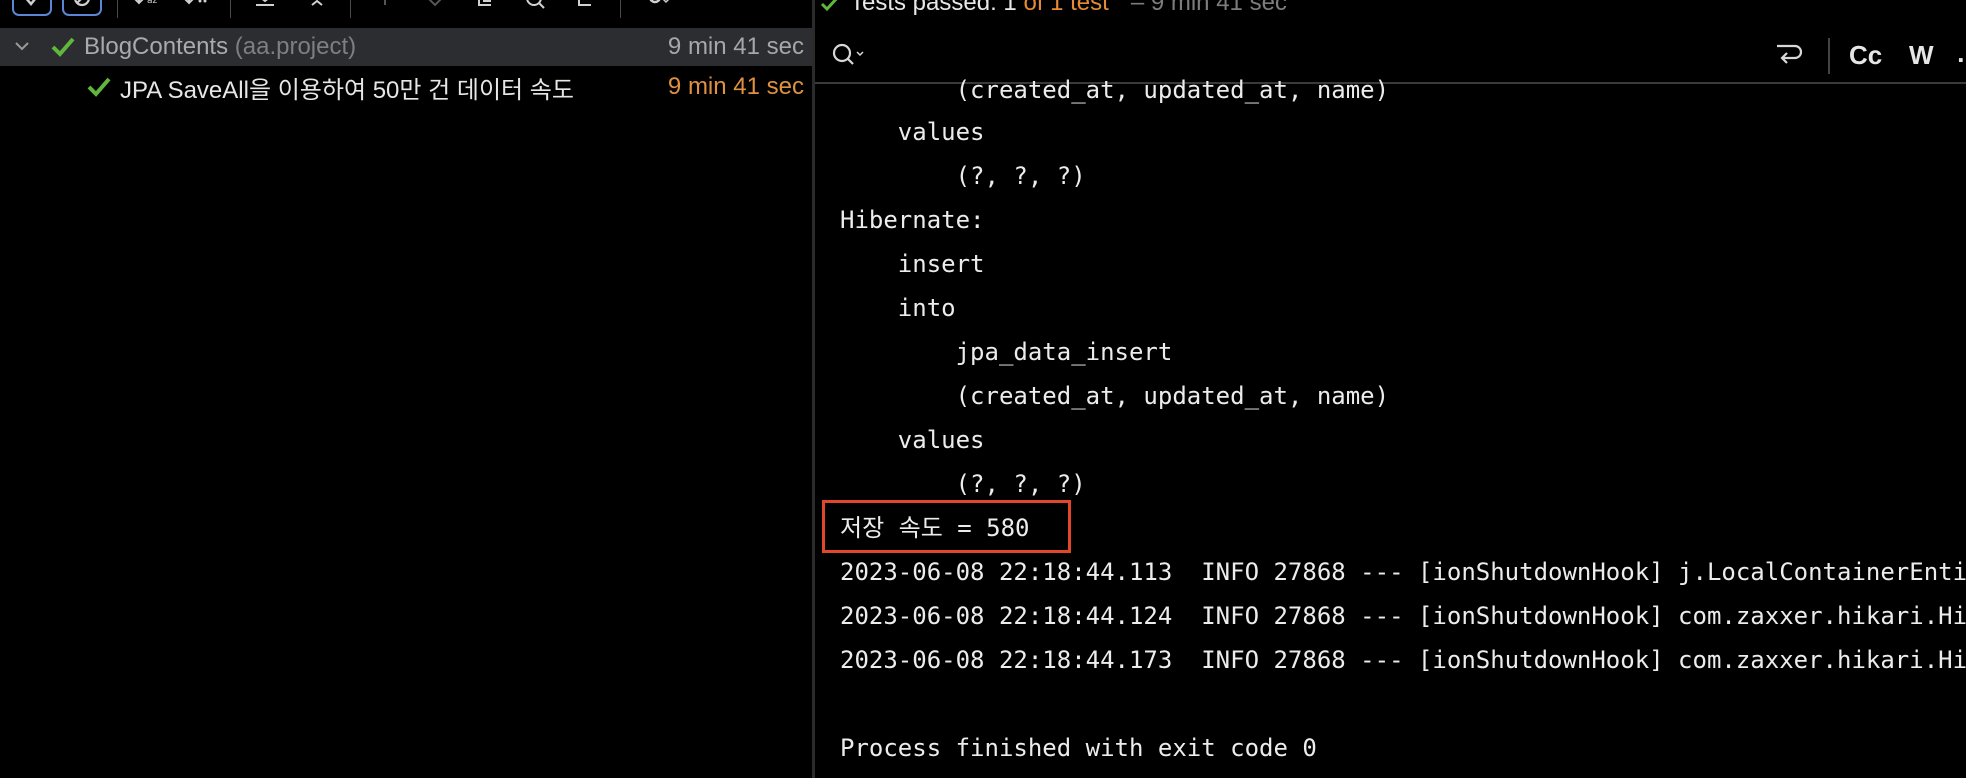 The height and width of the screenshot is (778, 1966). Describe the element at coordinates (317, 9) in the screenshot. I see `collapse-all-button` at that location.